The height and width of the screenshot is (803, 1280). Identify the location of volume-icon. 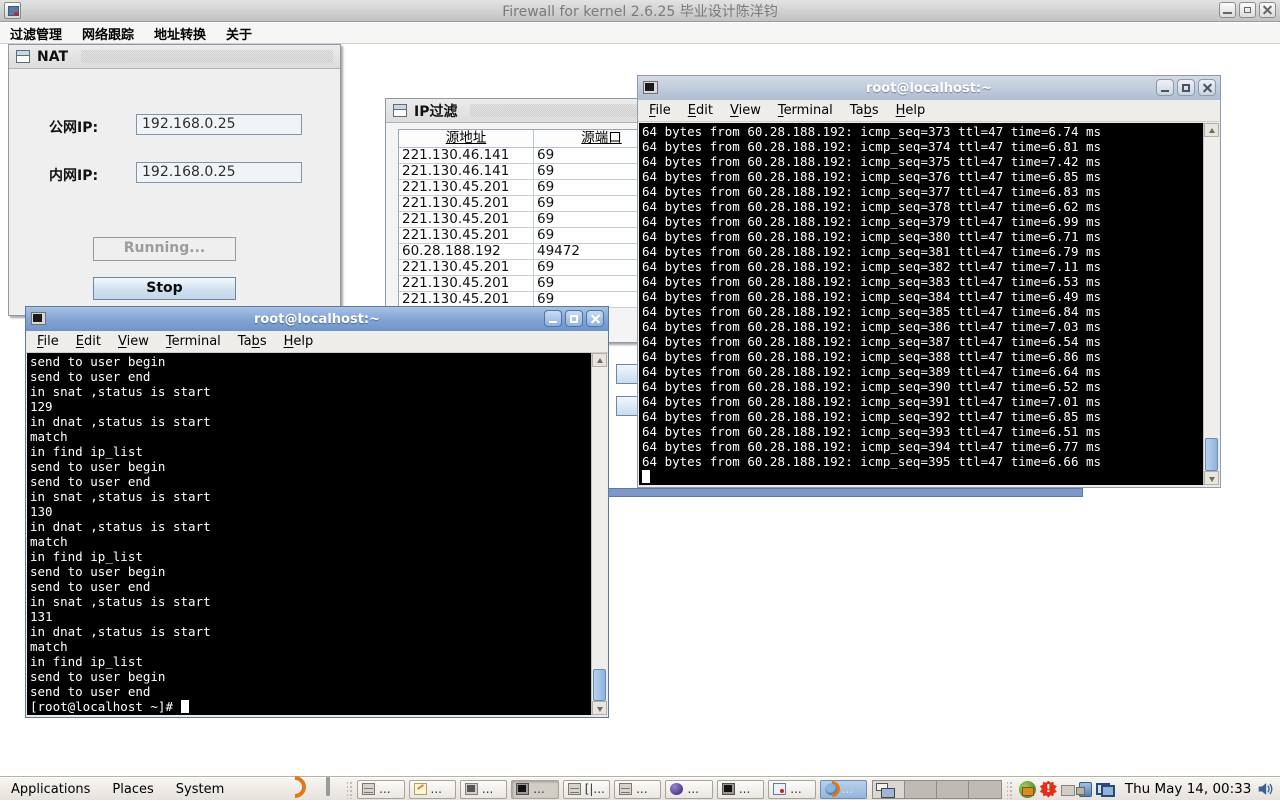
(1265, 789).